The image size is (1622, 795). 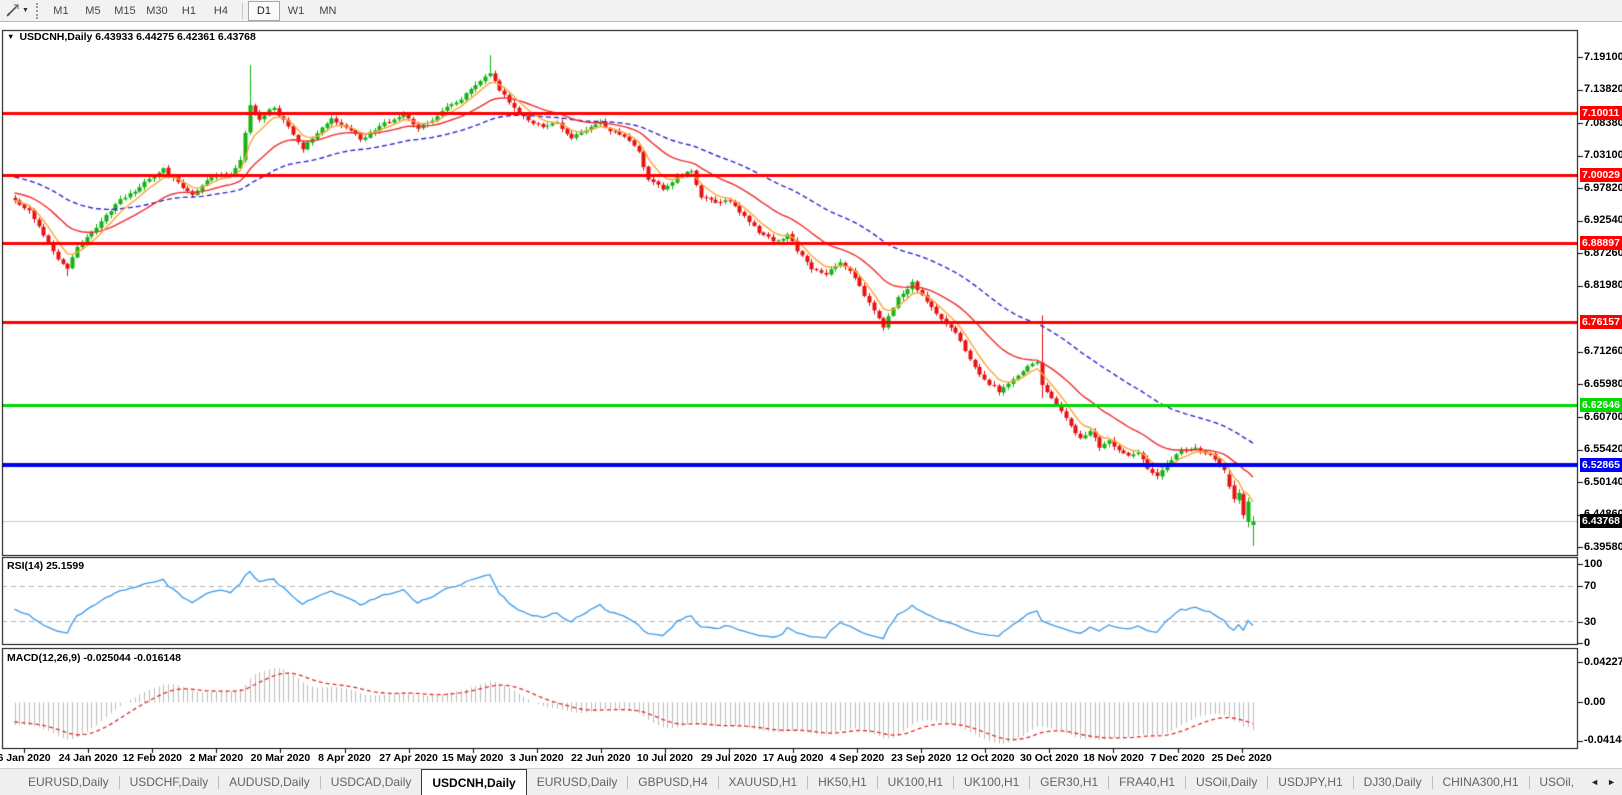 What do you see at coordinates (242, 10) in the screenshot?
I see `toolbar-separator` at bounding box center [242, 10].